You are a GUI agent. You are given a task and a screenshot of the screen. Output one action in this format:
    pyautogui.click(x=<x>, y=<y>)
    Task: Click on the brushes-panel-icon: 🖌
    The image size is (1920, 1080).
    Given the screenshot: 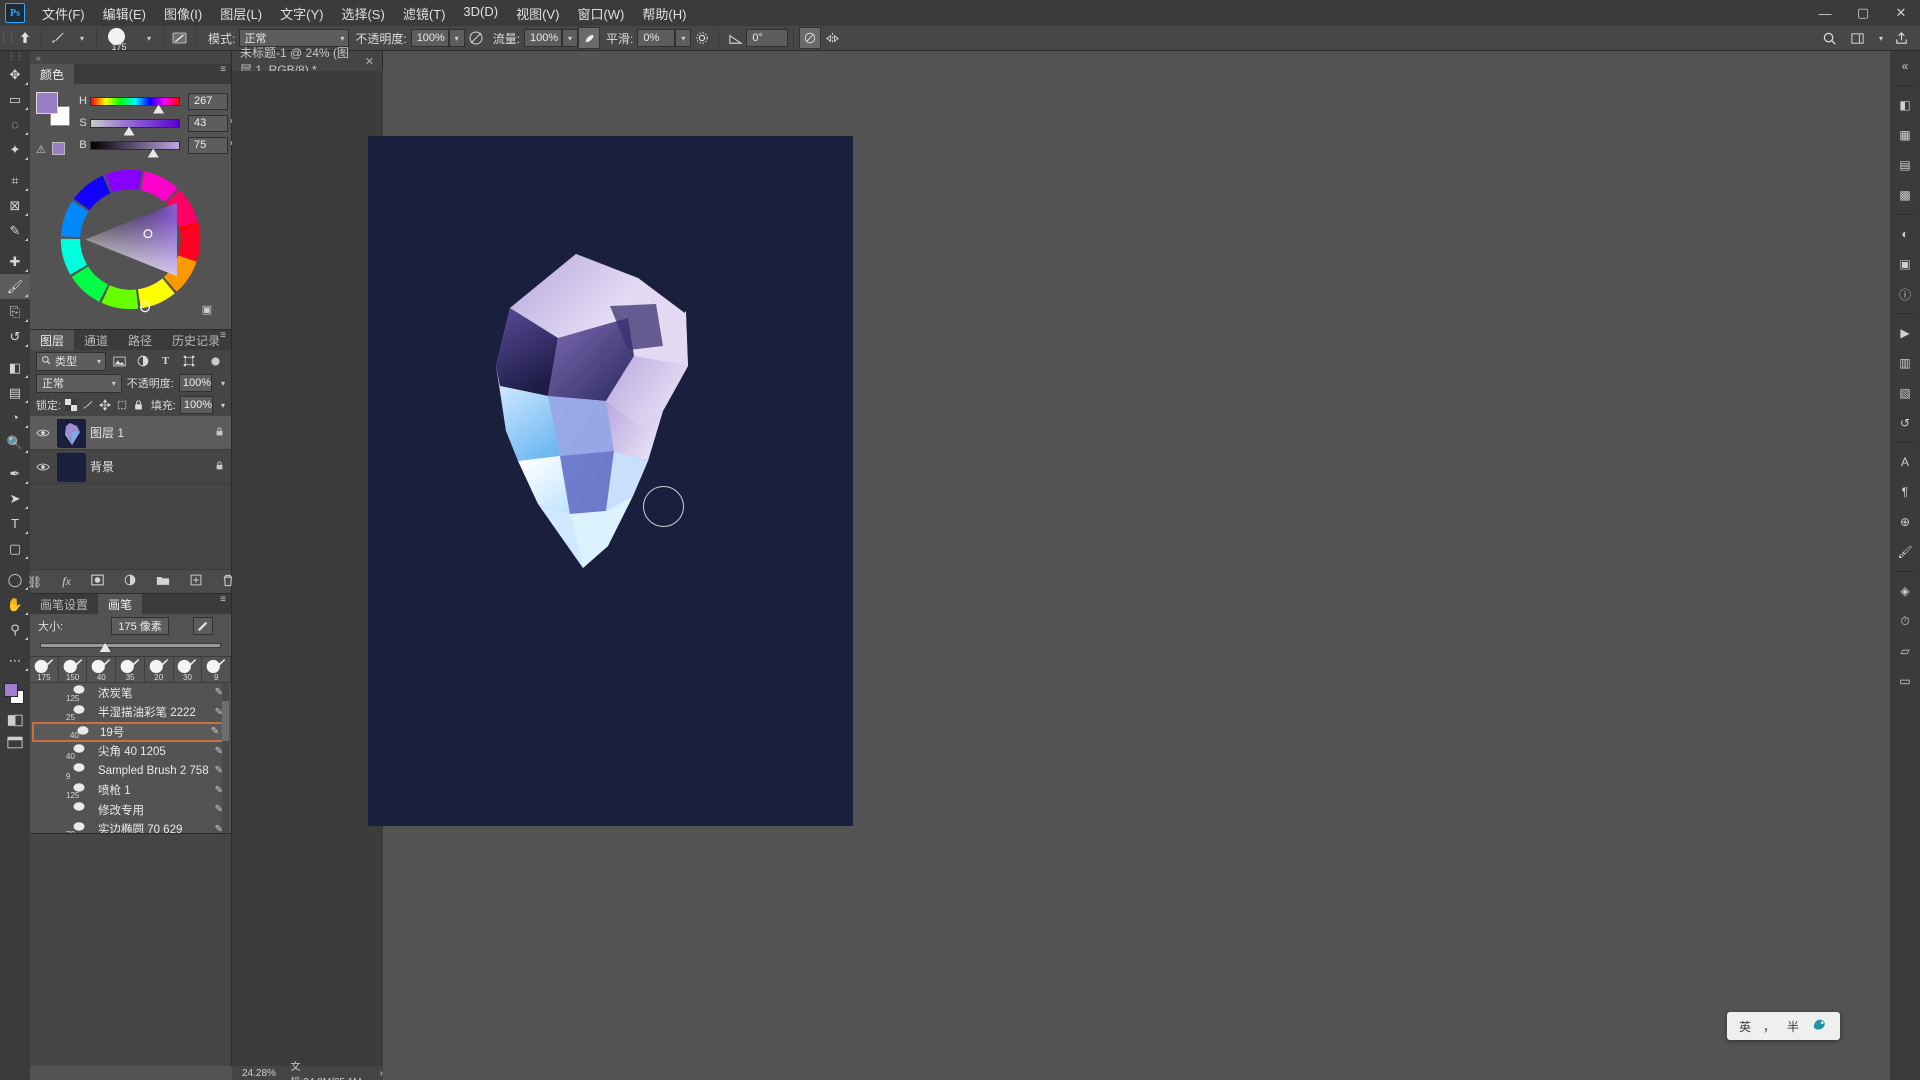 What is the action you would take?
    pyautogui.click(x=1905, y=552)
    